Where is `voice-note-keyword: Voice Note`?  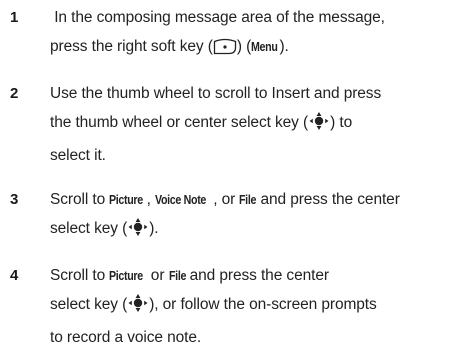
voice-note-keyword: Voice Note is located at coordinates (181, 199).